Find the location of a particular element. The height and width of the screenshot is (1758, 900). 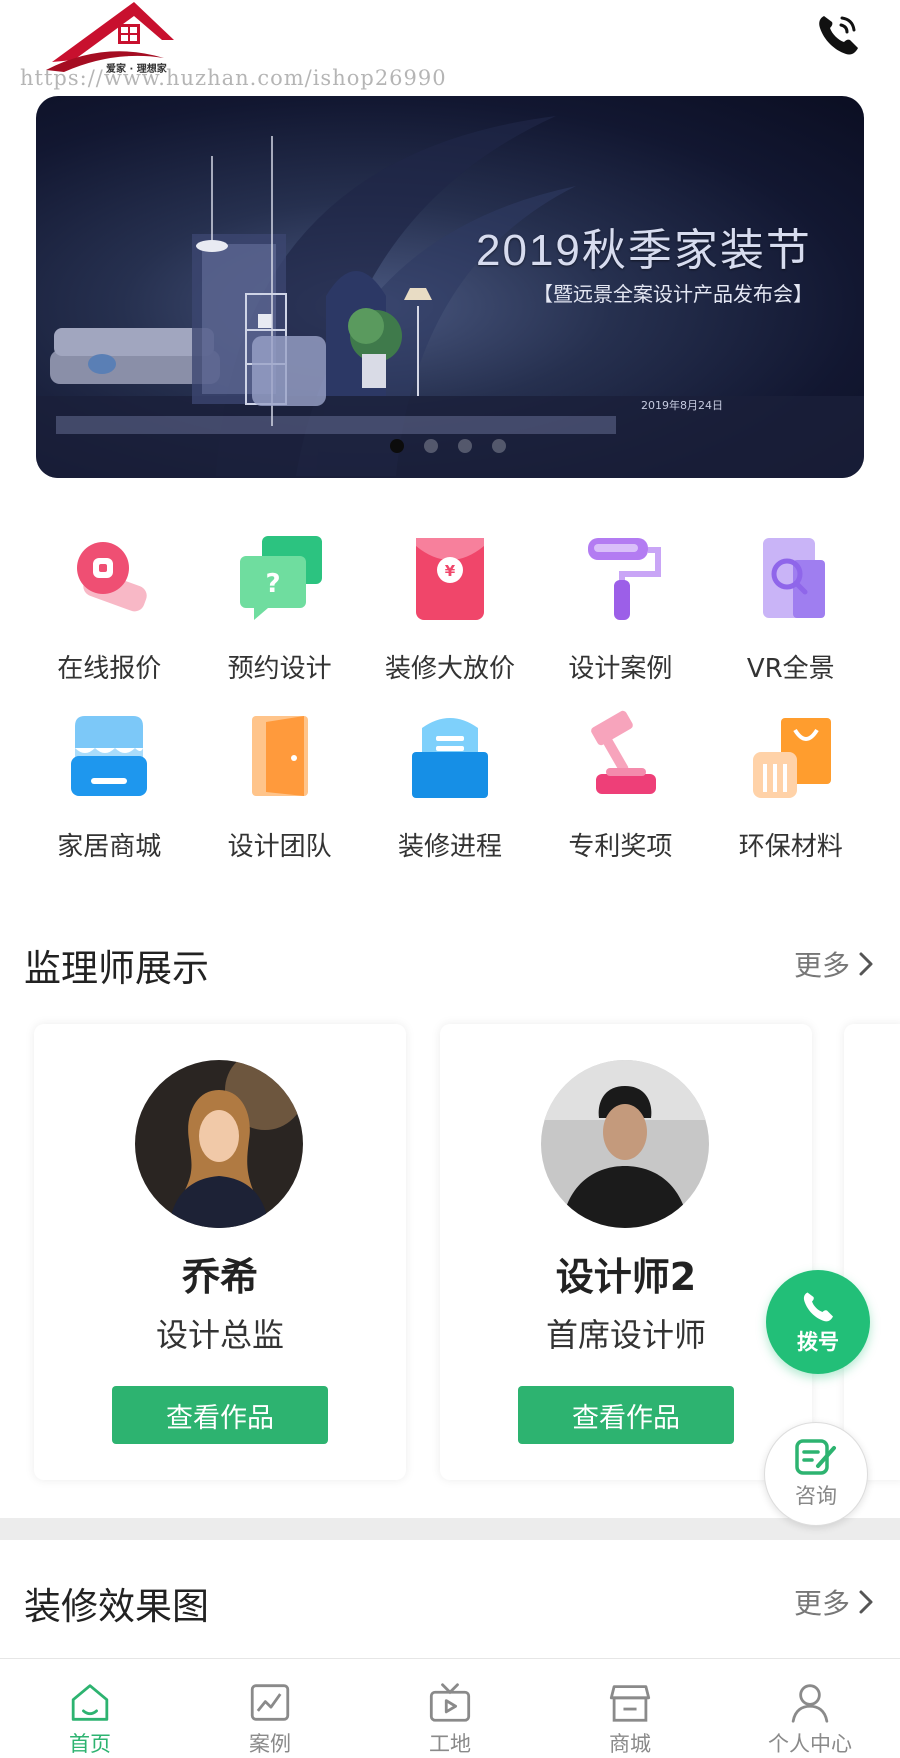

menu-label: 家居商城 is located at coordinates (109, 847).